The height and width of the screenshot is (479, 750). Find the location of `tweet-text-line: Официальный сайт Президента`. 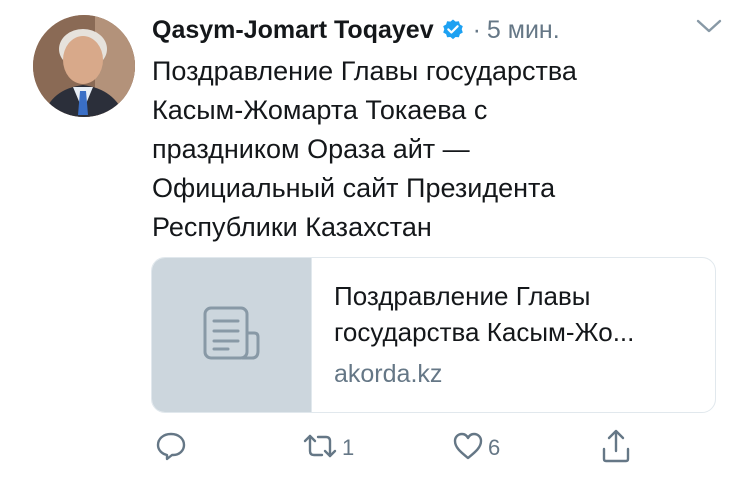

tweet-text-line: Официальный сайт Президента is located at coordinates (354, 188).